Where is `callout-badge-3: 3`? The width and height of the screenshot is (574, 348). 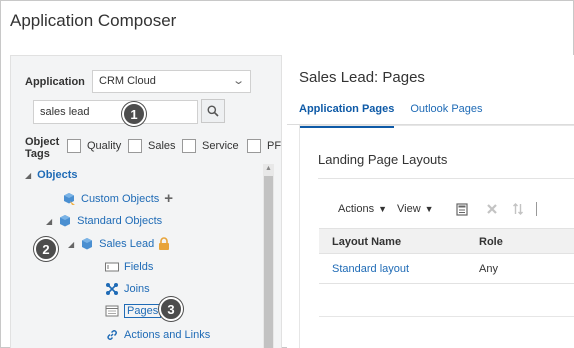 callout-badge-3: 3 is located at coordinates (171, 309).